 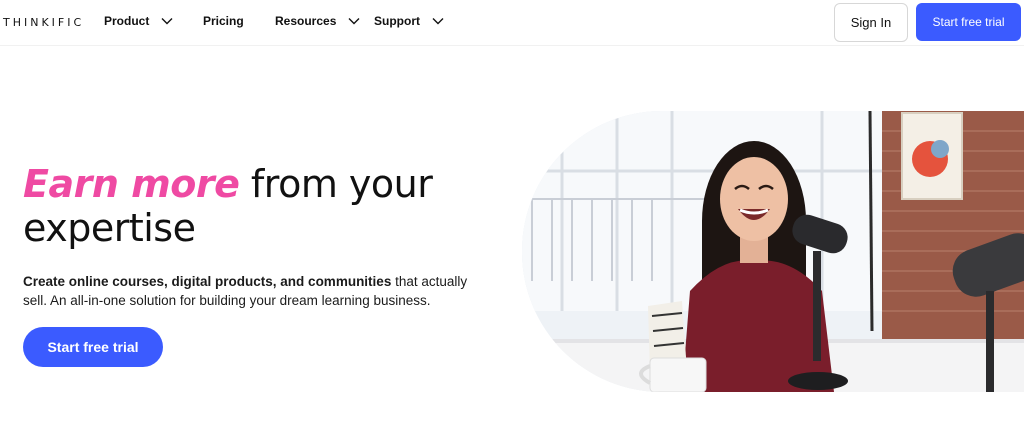 What do you see at coordinates (306, 21) in the screenshot?
I see `nav-item-label: Resources` at bounding box center [306, 21].